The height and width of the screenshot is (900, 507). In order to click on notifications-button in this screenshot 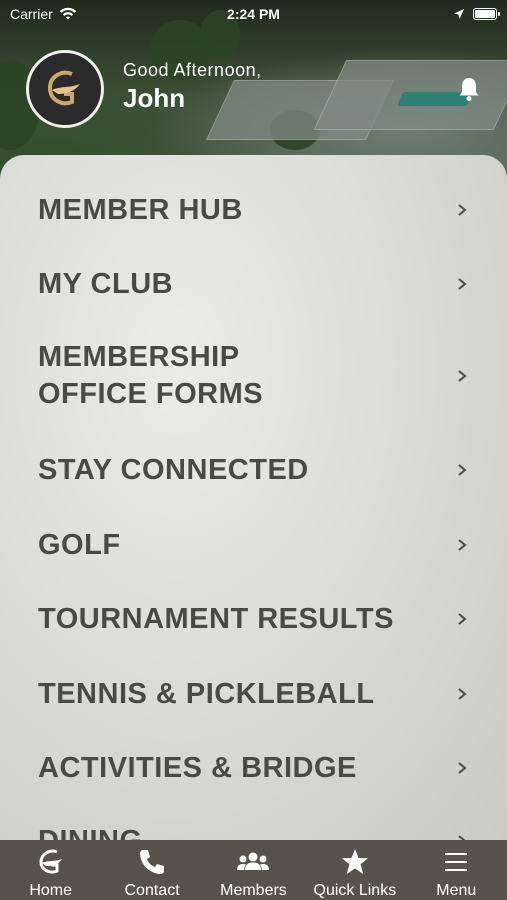, I will do `click(469, 91)`.